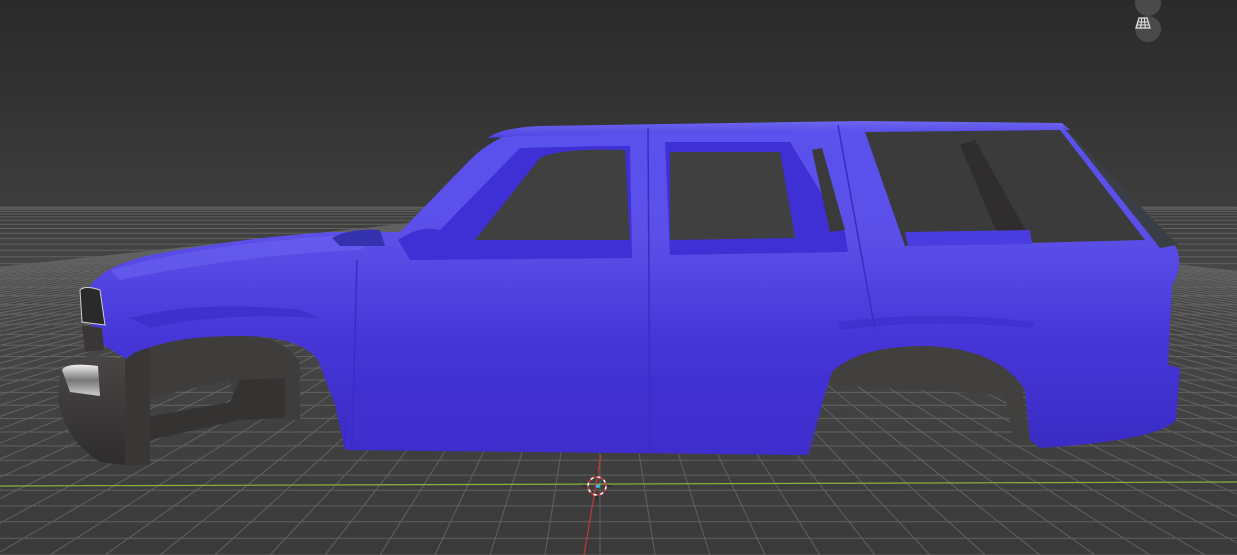 This screenshot has width=1237, height=555. I want to click on world-origin, so click(598, 486).